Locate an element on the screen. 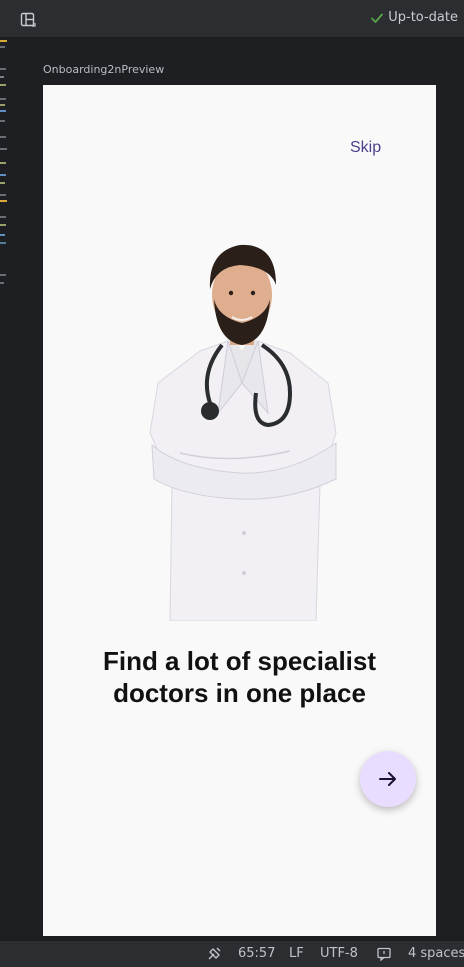 This screenshot has height=967, width=464. comment-icon is located at coordinates (384, 954).